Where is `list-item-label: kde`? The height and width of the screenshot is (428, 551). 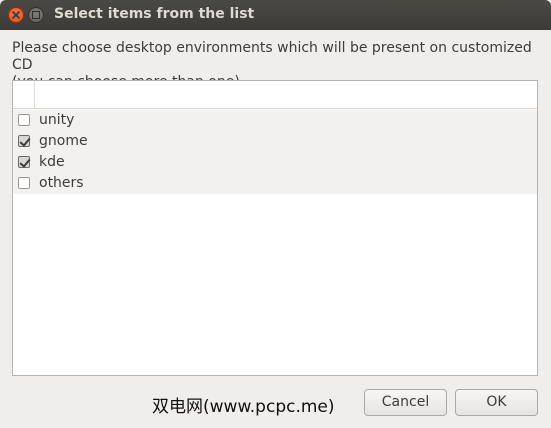 list-item-label: kde is located at coordinates (52, 162).